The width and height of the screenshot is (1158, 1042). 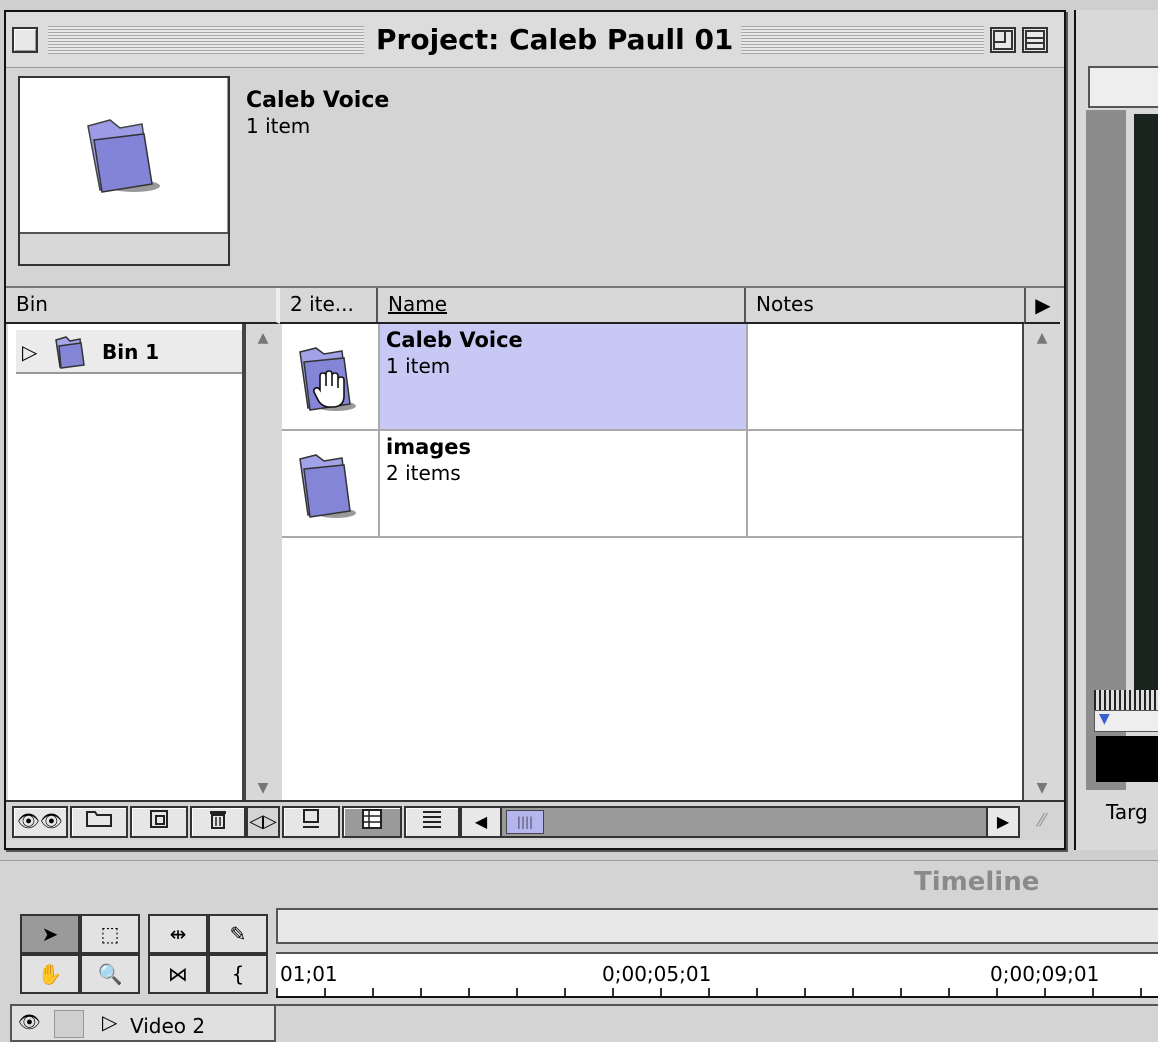 I want to click on bracket-icon: {, so click(x=238, y=974).